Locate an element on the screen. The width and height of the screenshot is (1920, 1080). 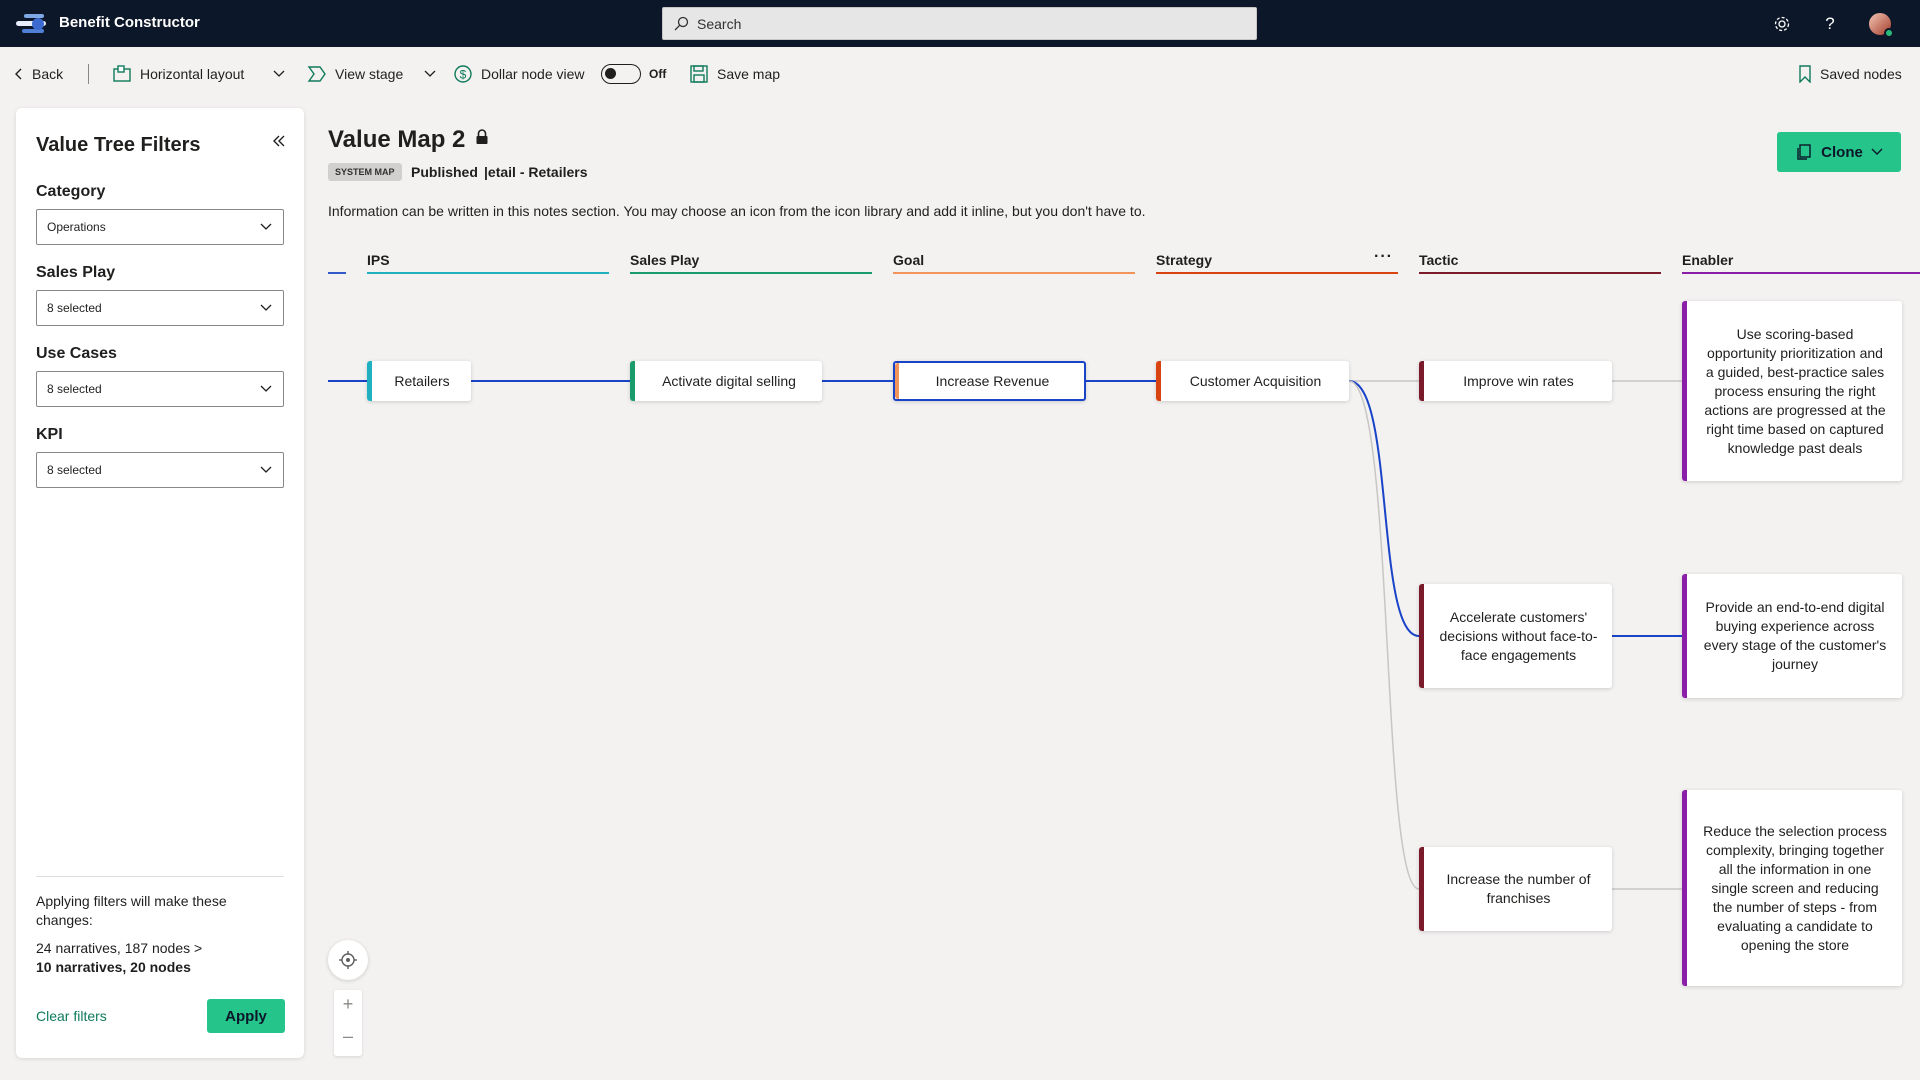
node-label: Increase the number of franchises is located at coordinates (1518, 888).